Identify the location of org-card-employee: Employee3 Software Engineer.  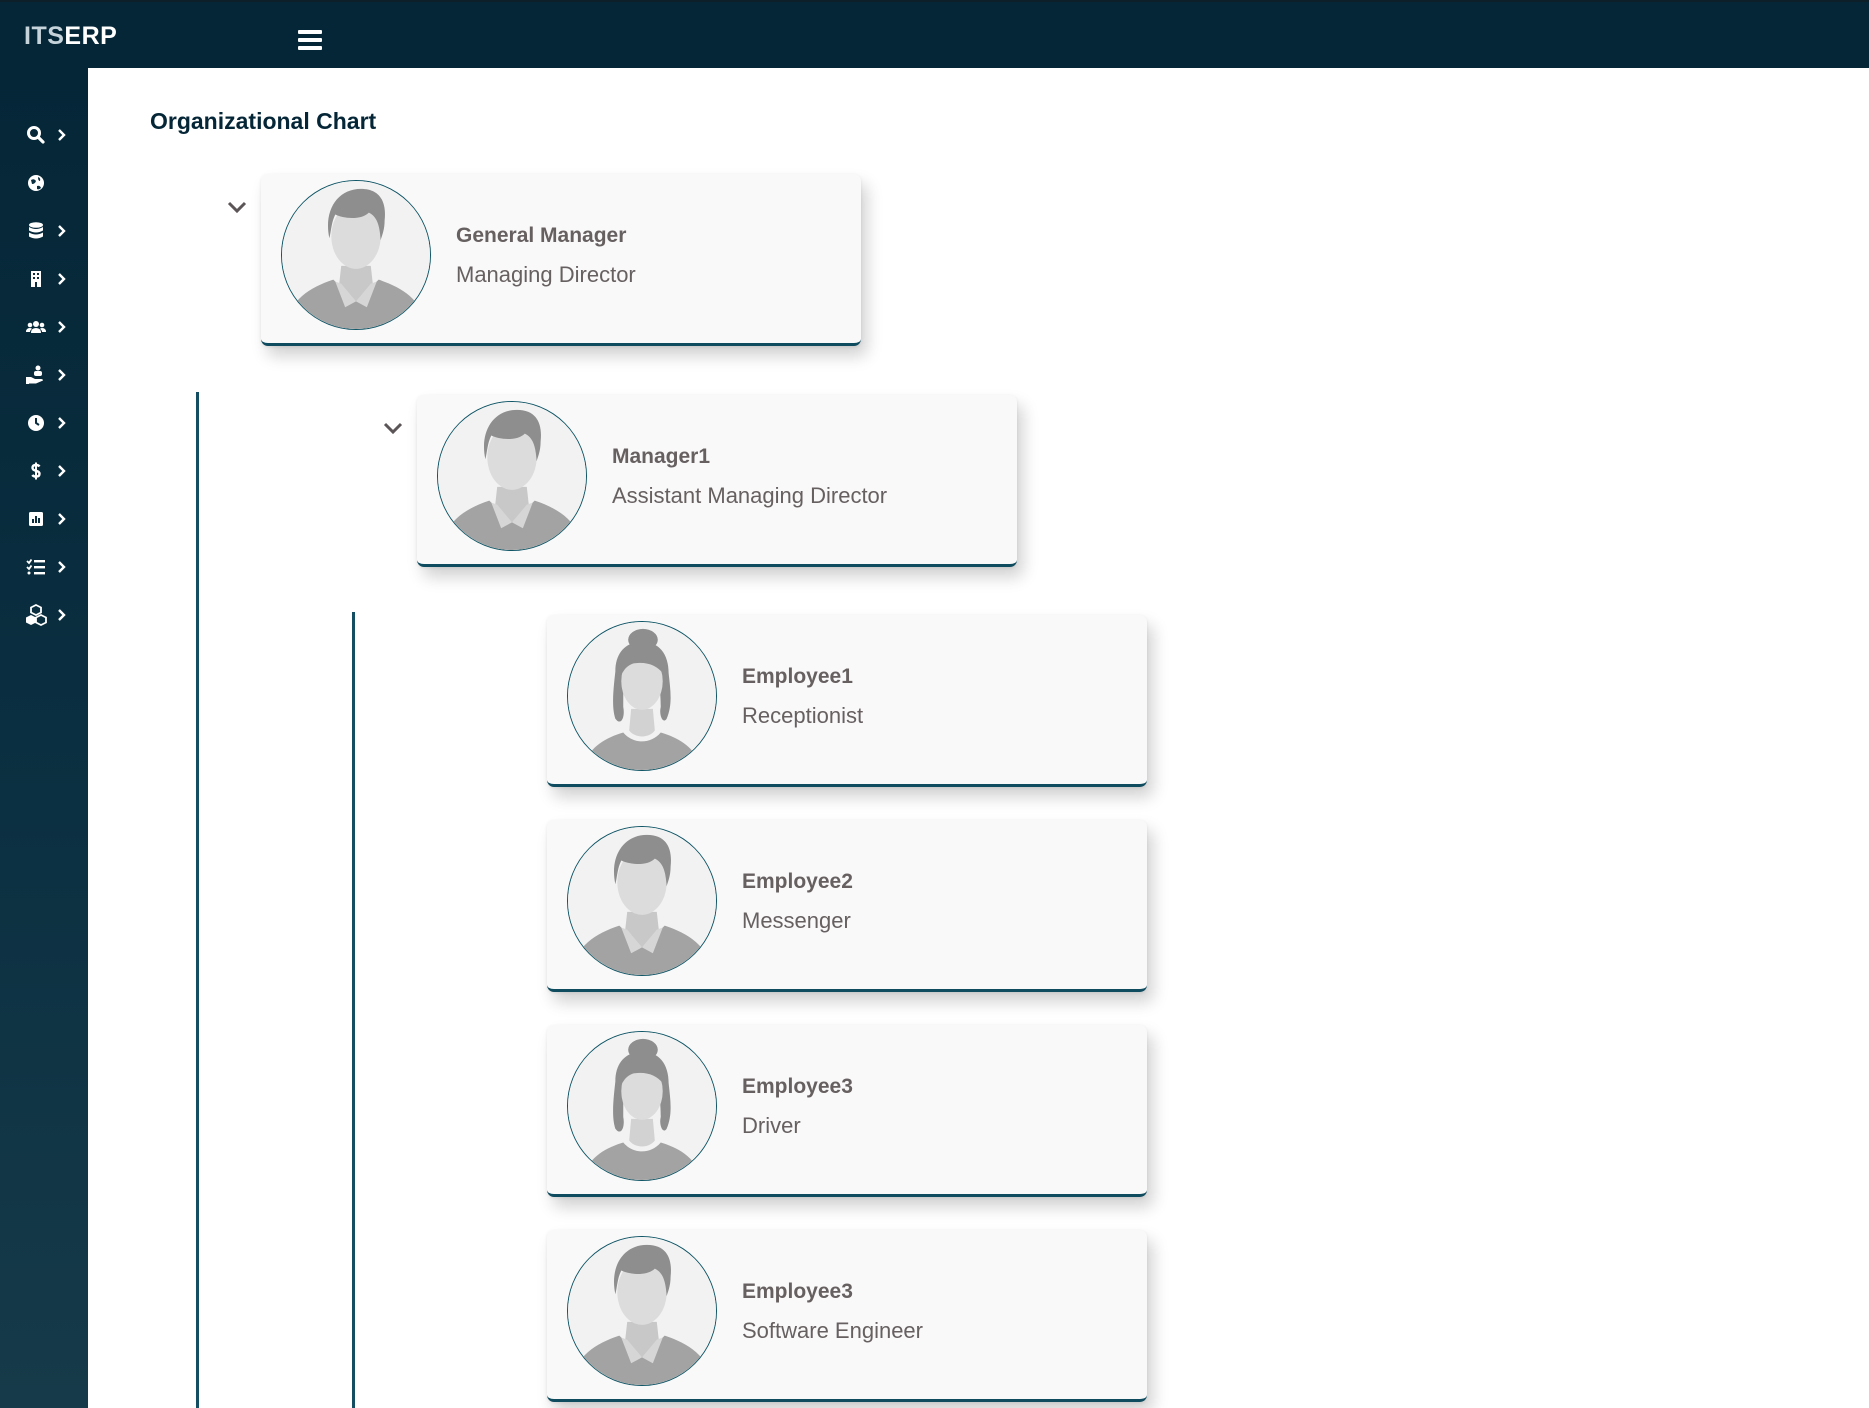
(847, 1316).